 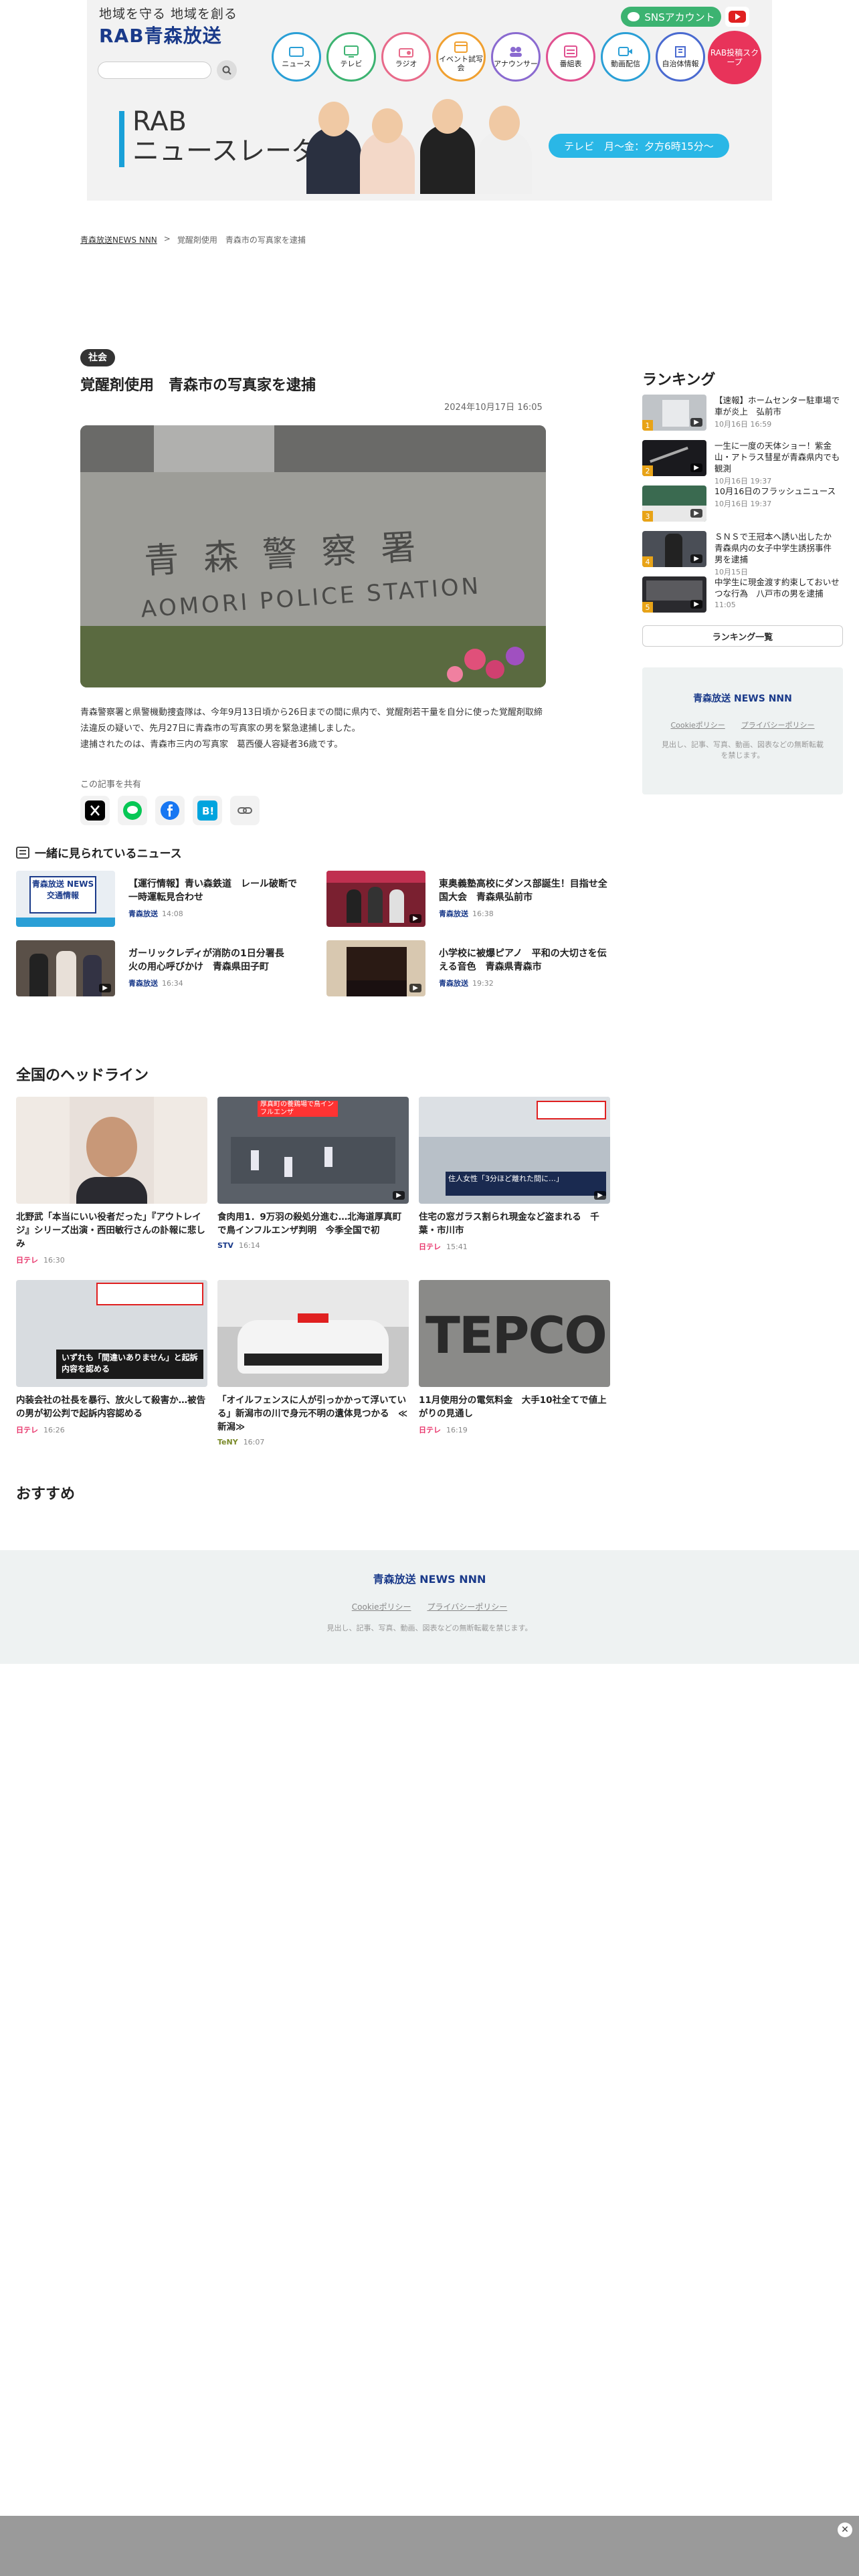 I want to click on share-hatena-button: B!, so click(x=207, y=810).